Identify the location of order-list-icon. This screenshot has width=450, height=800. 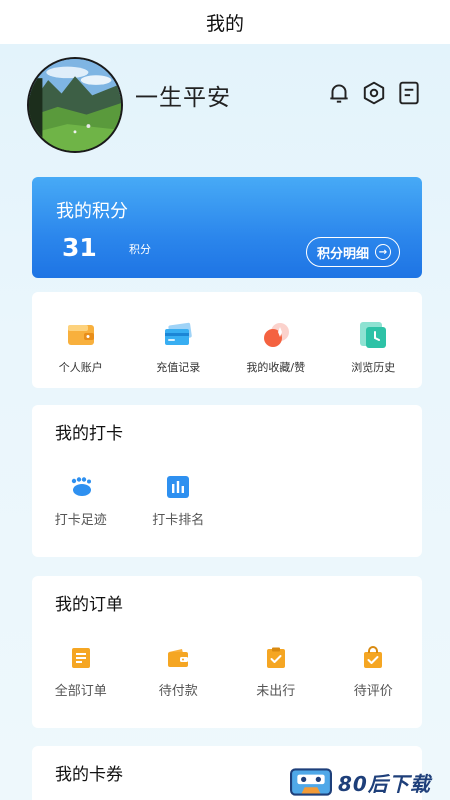
(80, 658).